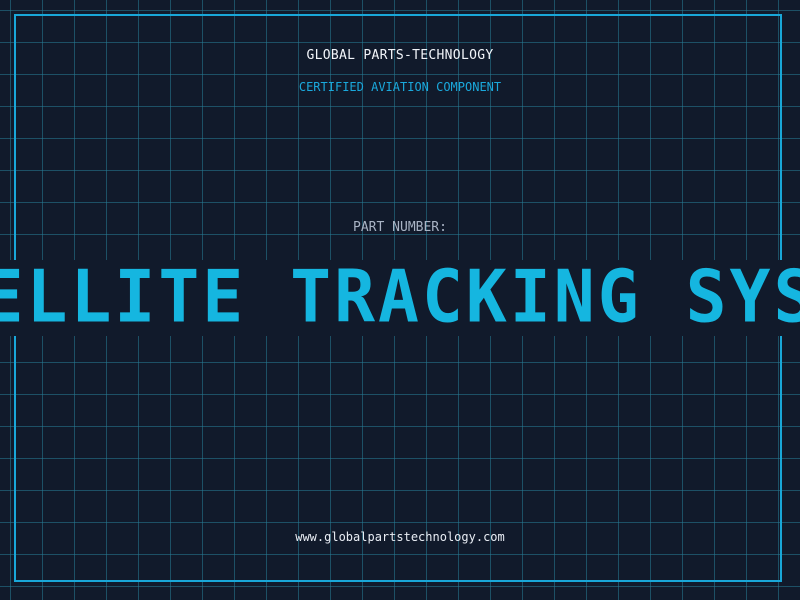 The image size is (800, 600). I want to click on part-number-band: SATELLITE TRACKING SYSTEM, so click(400, 298).